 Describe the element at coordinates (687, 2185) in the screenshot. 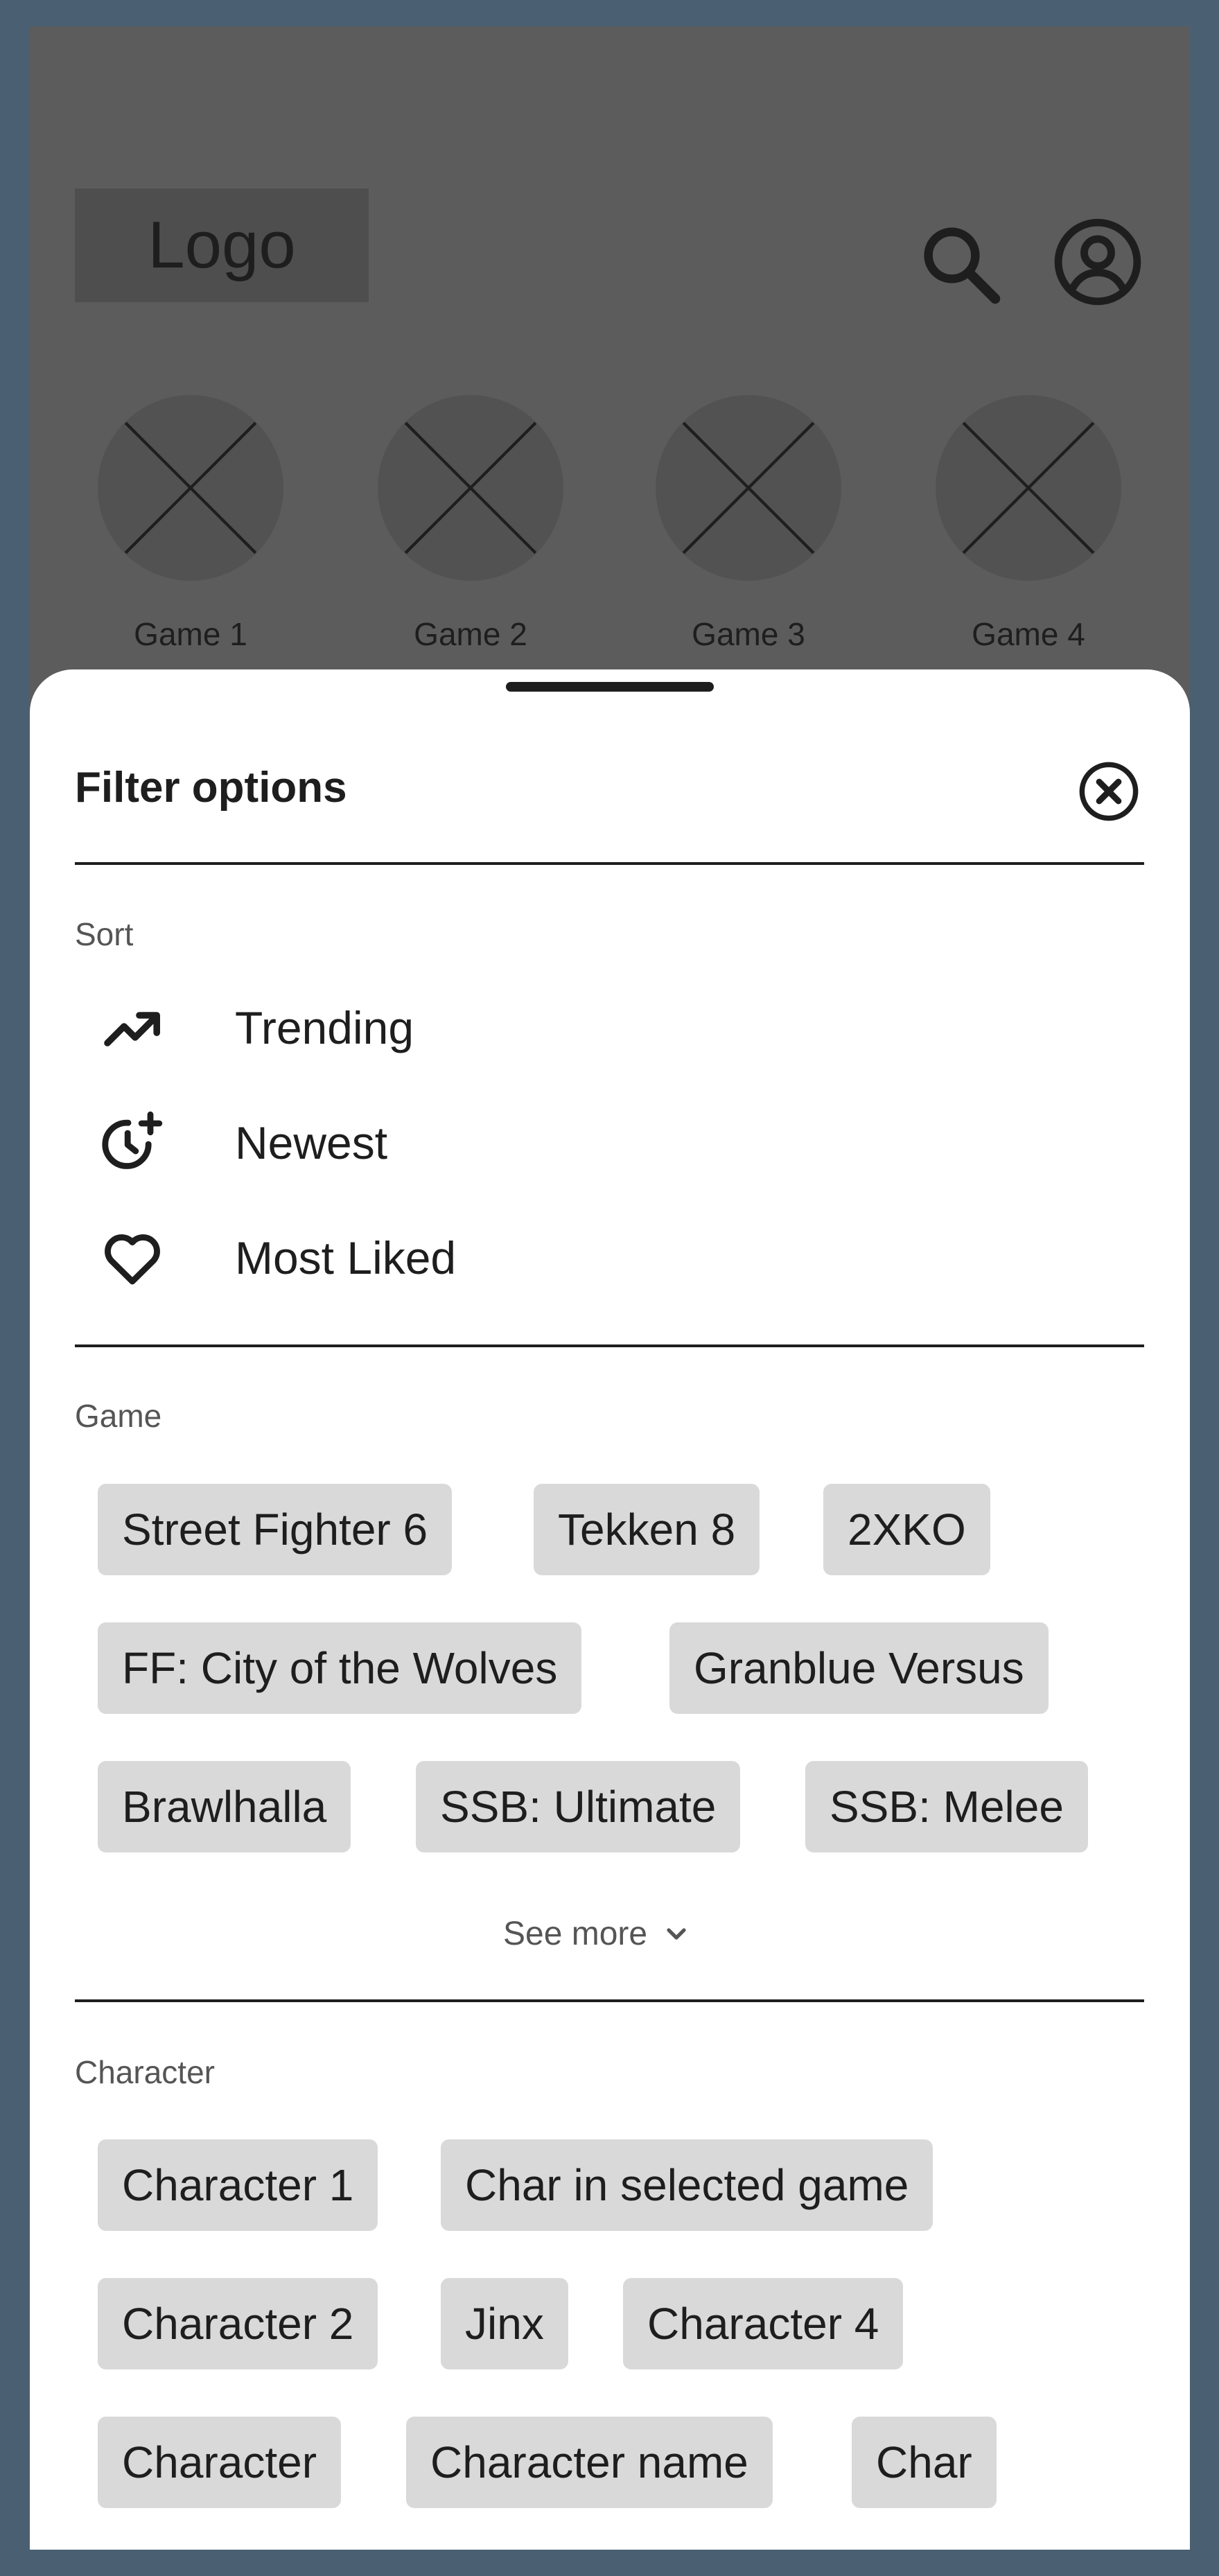

I see `character-chip: Char in selected game` at that location.